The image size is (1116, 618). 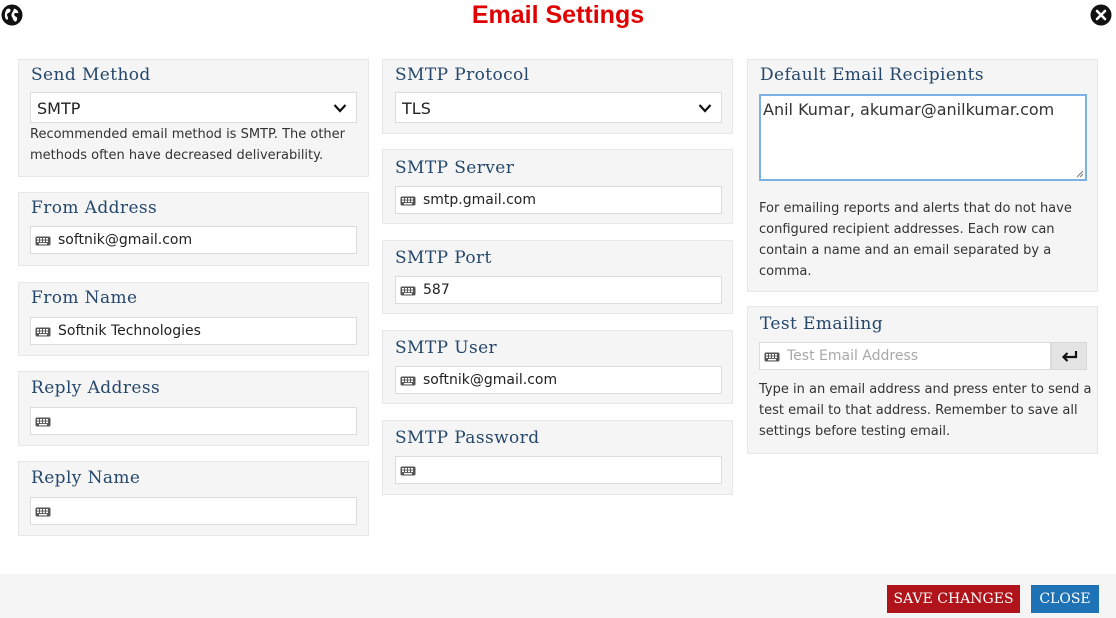 I want to click on from-name-value: Softnik Technologies, so click(x=129, y=331).